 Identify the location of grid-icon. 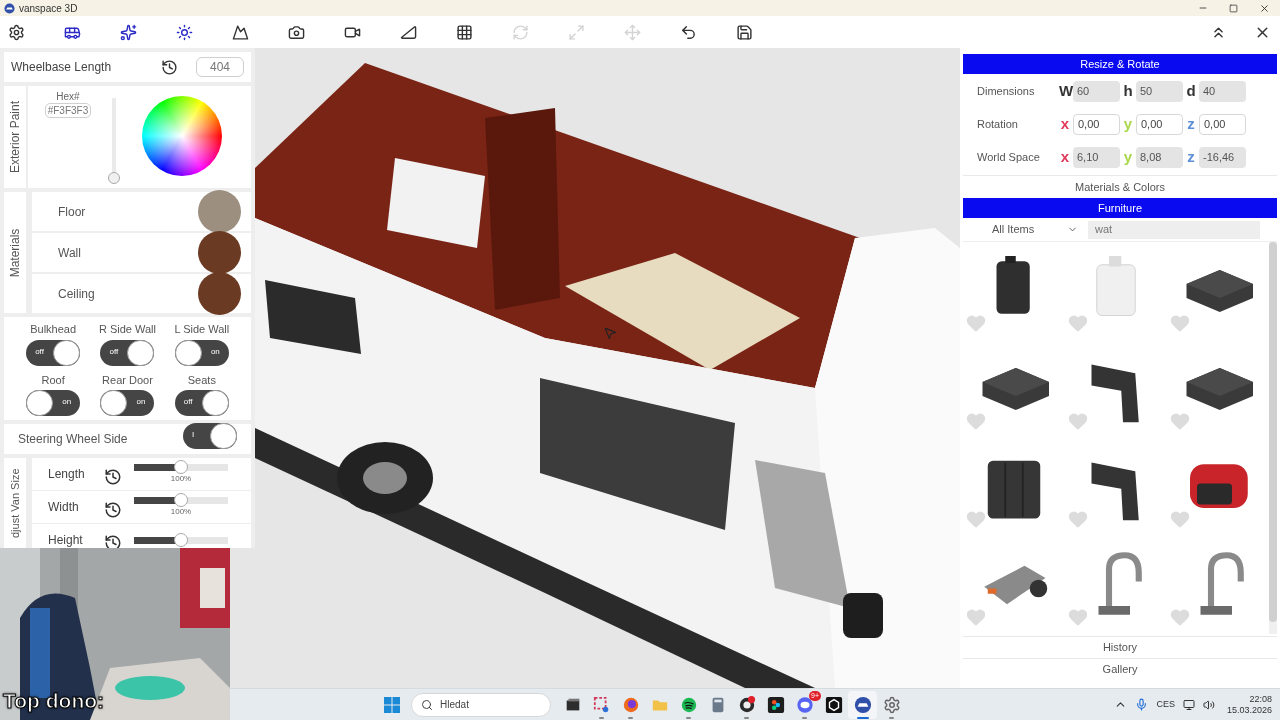
(464, 32).